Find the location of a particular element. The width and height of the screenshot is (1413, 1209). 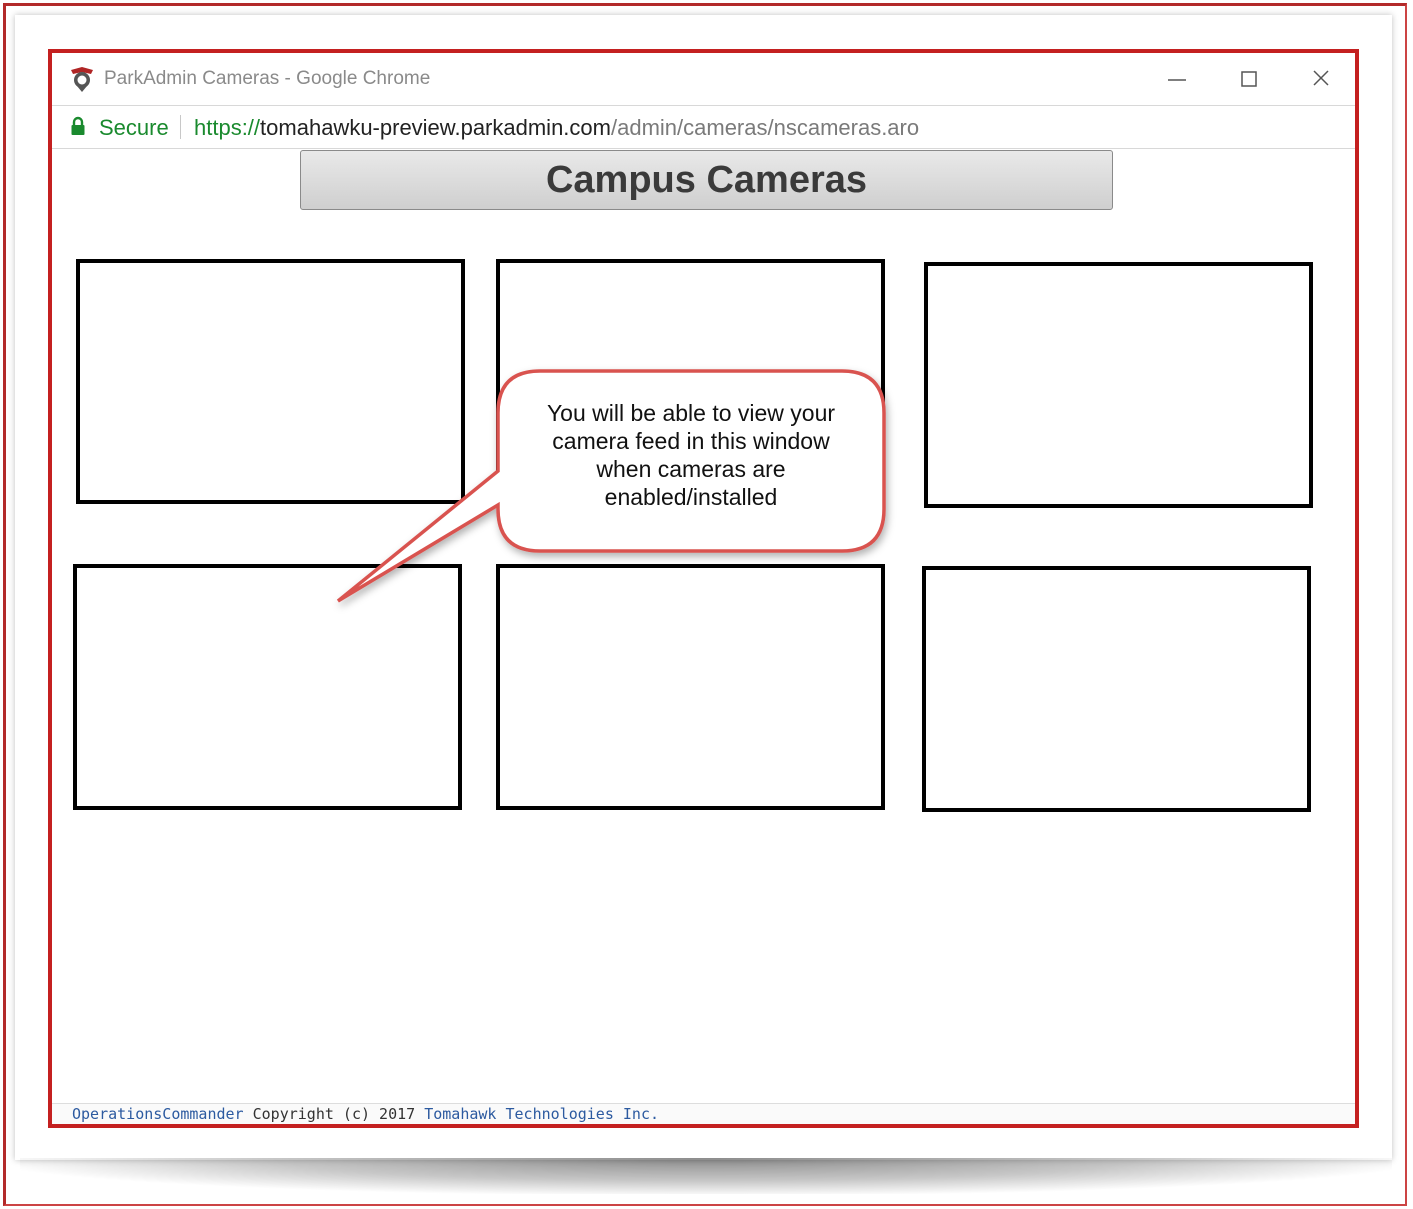

page-title: Campus Cameras is located at coordinates (706, 179).